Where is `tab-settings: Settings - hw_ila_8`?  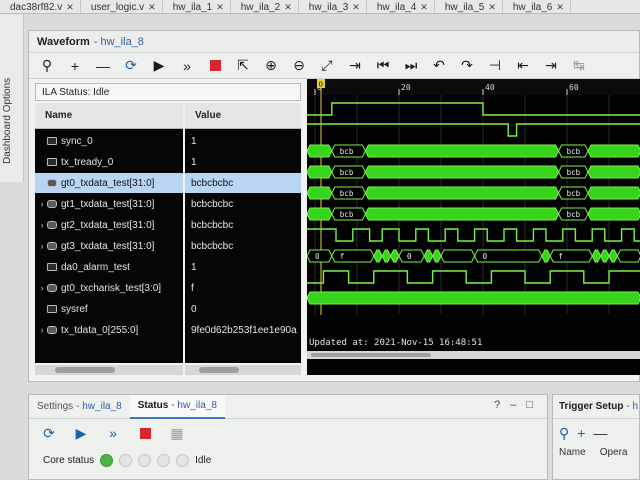 tab-settings: Settings - hw_ila_8 is located at coordinates (79, 407).